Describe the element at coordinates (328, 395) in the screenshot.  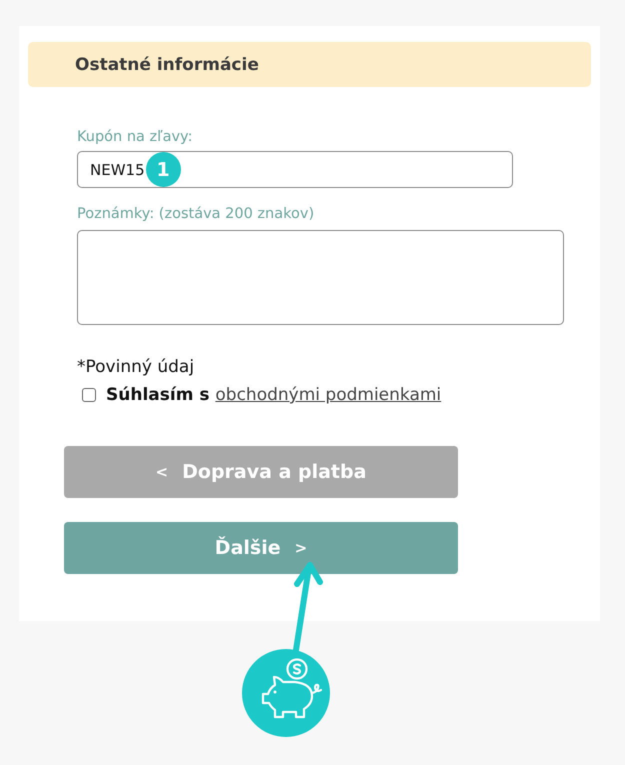
I see `terms-link: obchodnými podmienkami` at that location.